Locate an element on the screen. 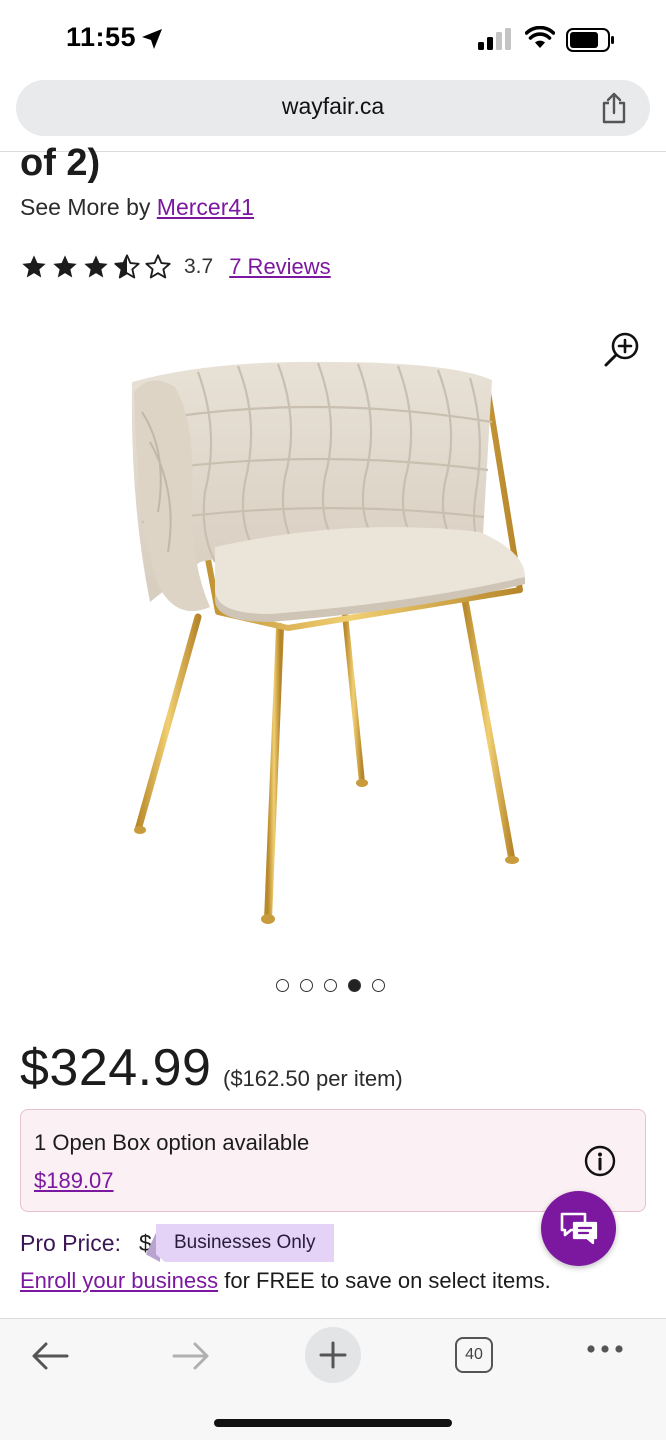 This screenshot has width=666, height=1440. more-menu-icon is located at coordinates (605, 1349).